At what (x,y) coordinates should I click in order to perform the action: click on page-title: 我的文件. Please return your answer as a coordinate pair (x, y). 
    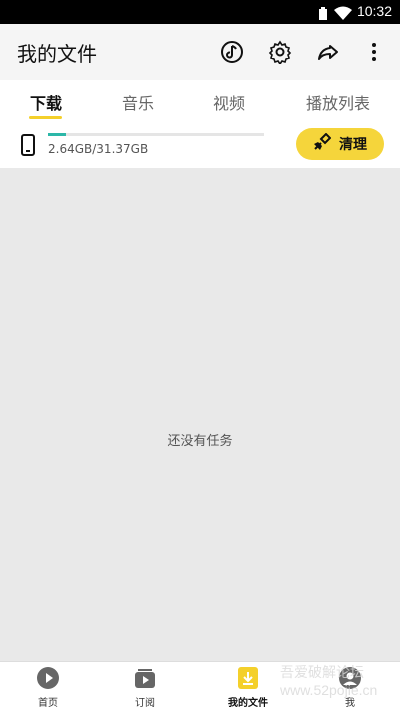
    Looking at the image, I should click on (57, 54).